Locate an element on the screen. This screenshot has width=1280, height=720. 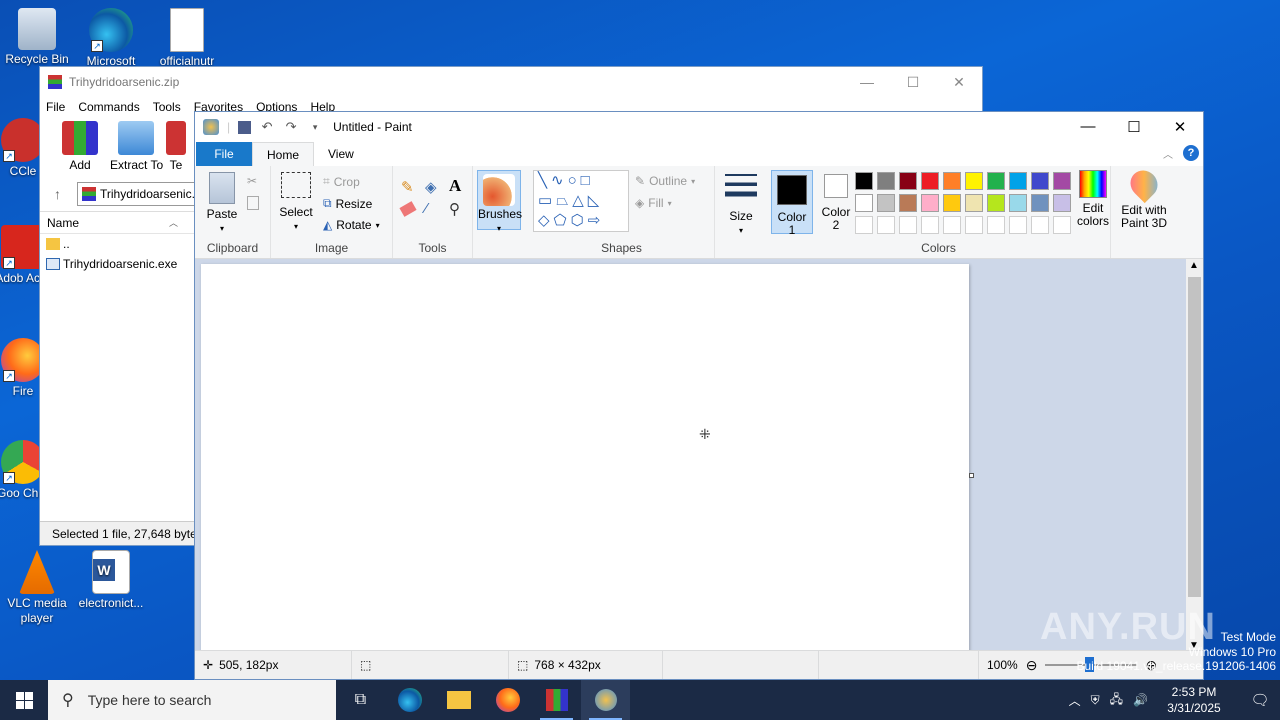
fill-bucket-icon: ◈ is located at coordinates (431, 187).